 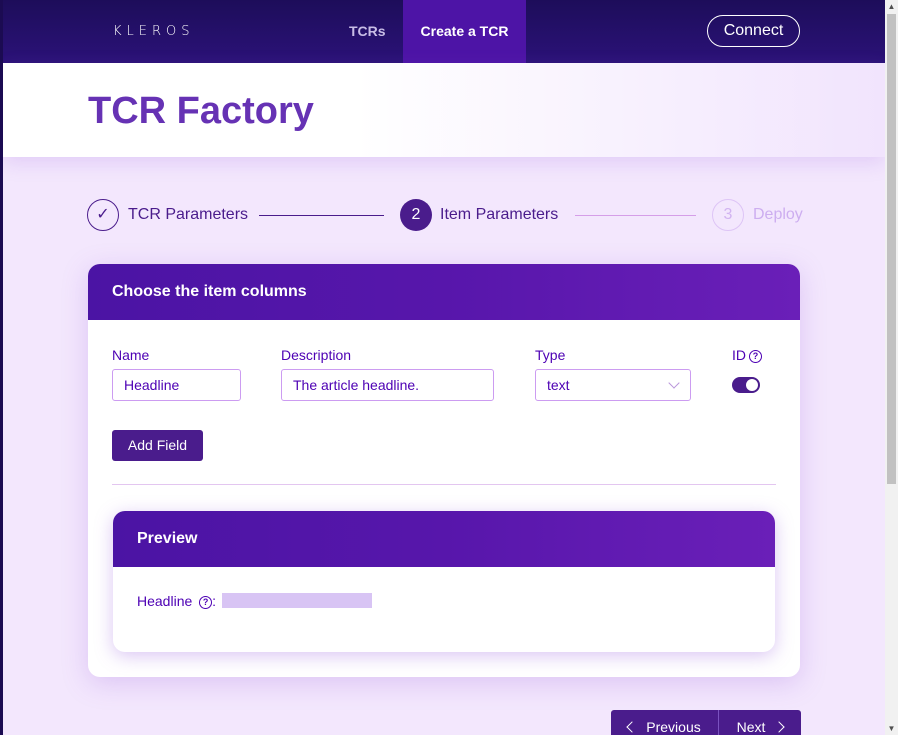 I want to click on id-column-label: ID?, so click(x=747, y=355).